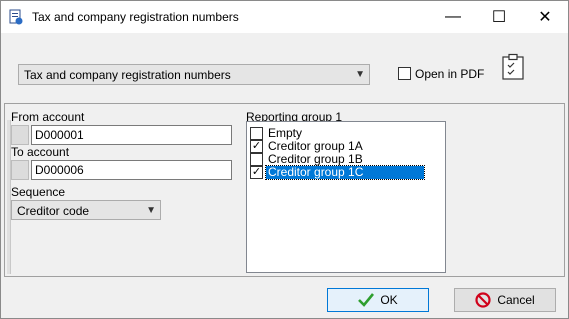  Describe the element at coordinates (131, 135) in the screenshot. I see `from-account-input: D000001` at that location.